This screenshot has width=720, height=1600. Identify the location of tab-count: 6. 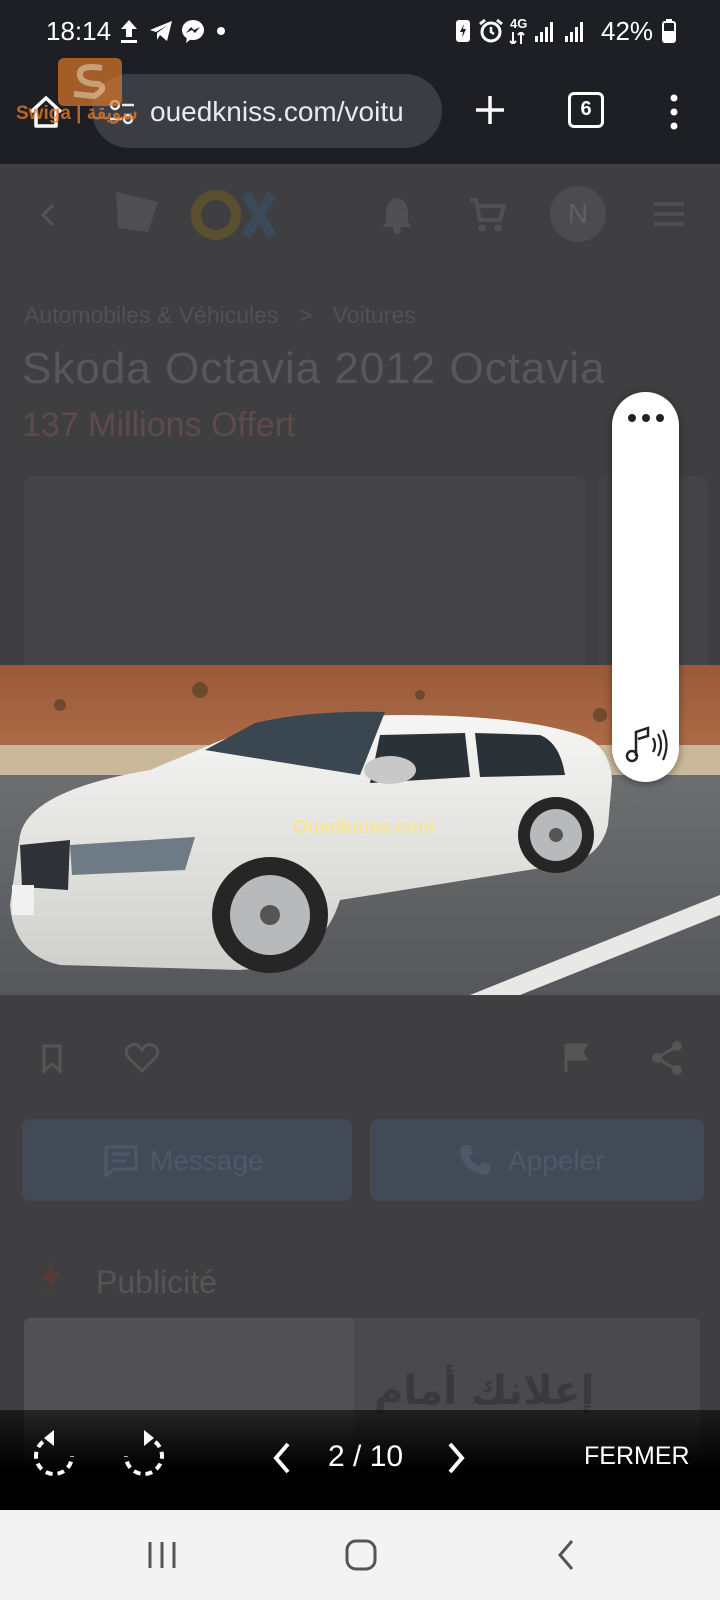
(586, 109).